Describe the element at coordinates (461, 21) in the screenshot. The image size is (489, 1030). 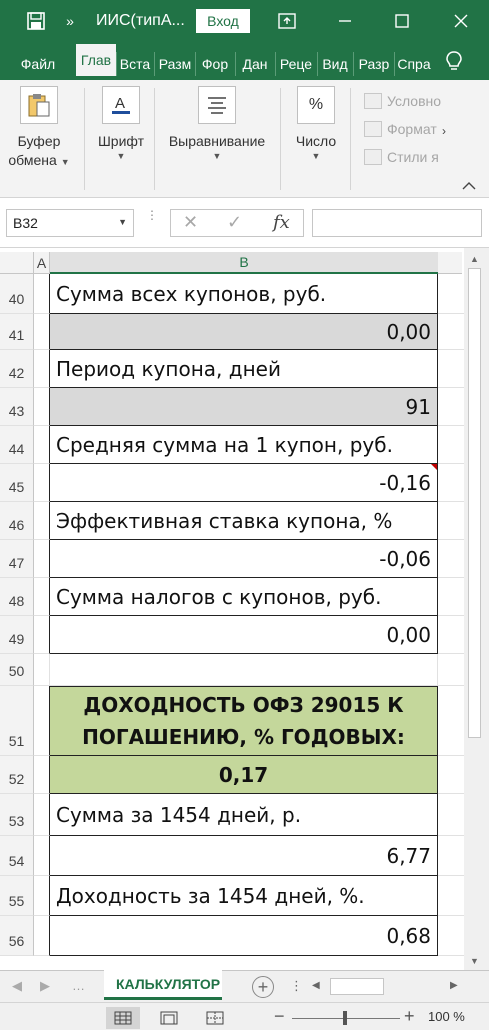
I see `close-icon` at that location.